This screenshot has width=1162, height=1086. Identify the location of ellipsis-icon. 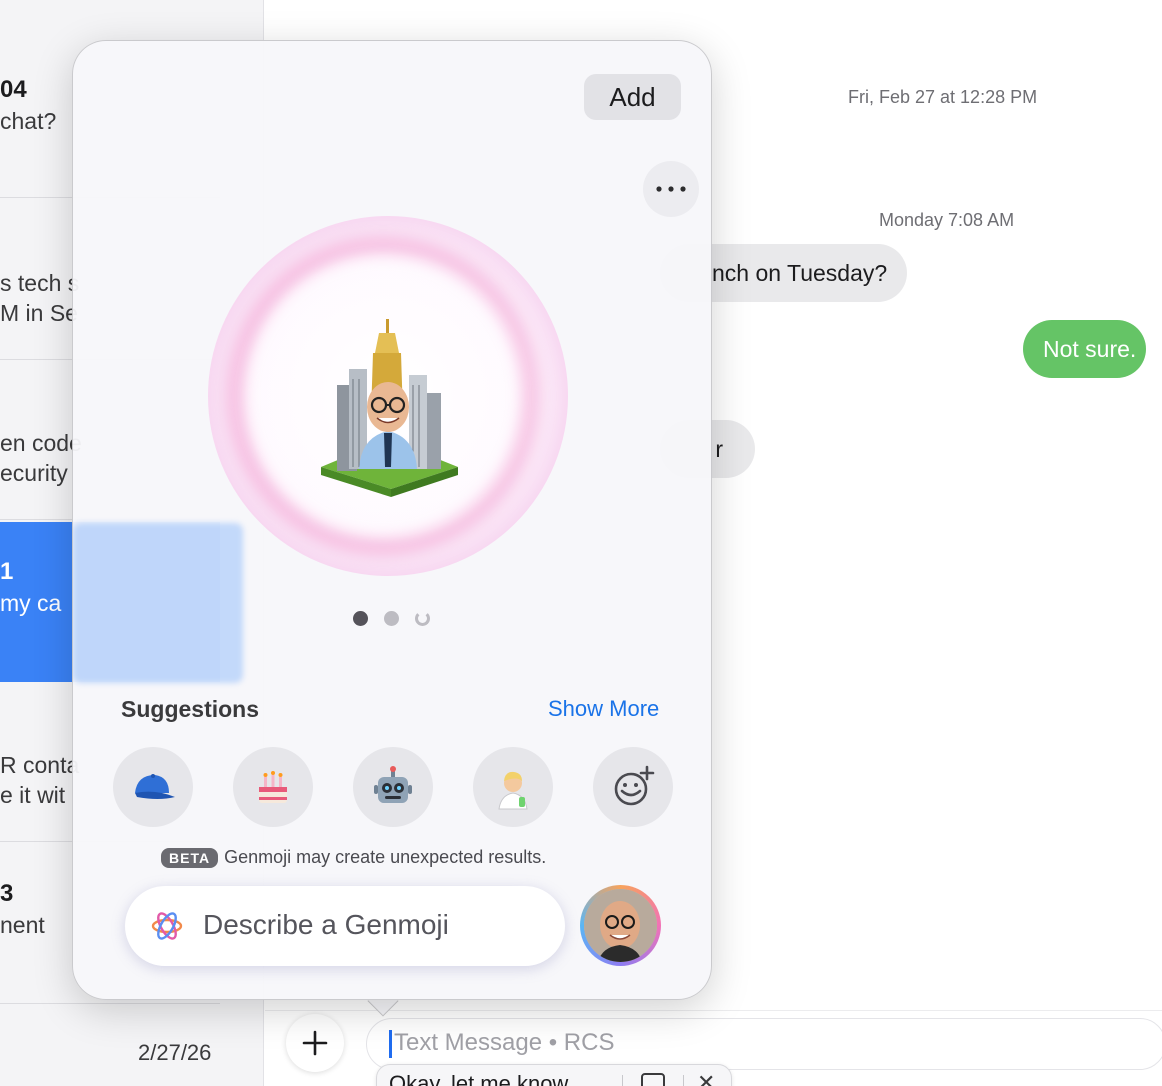
(671, 189).